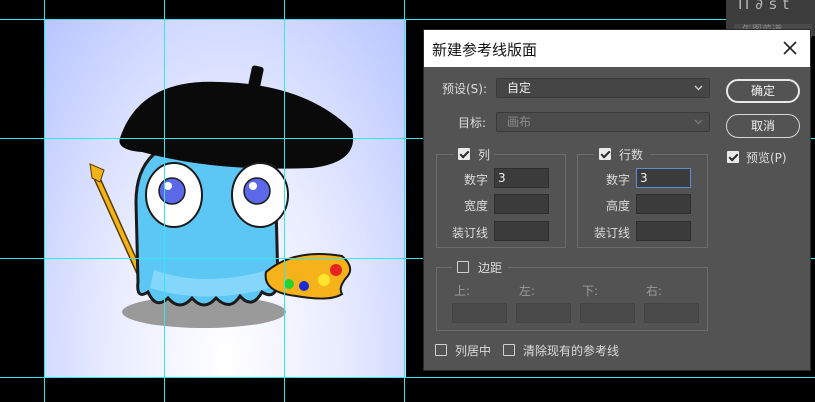 The height and width of the screenshot is (402, 815). Describe the element at coordinates (521, 231) in the screenshot. I see `columns-gutter-input` at that location.